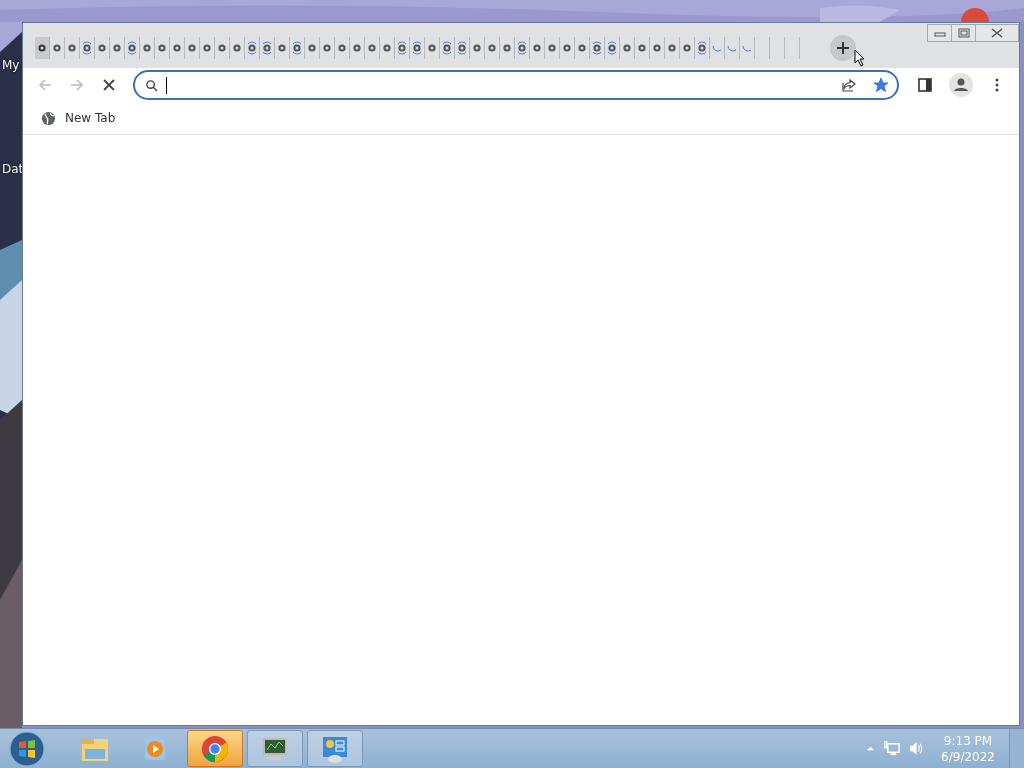  I want to click on side-panel-icon, so click(925, 85).